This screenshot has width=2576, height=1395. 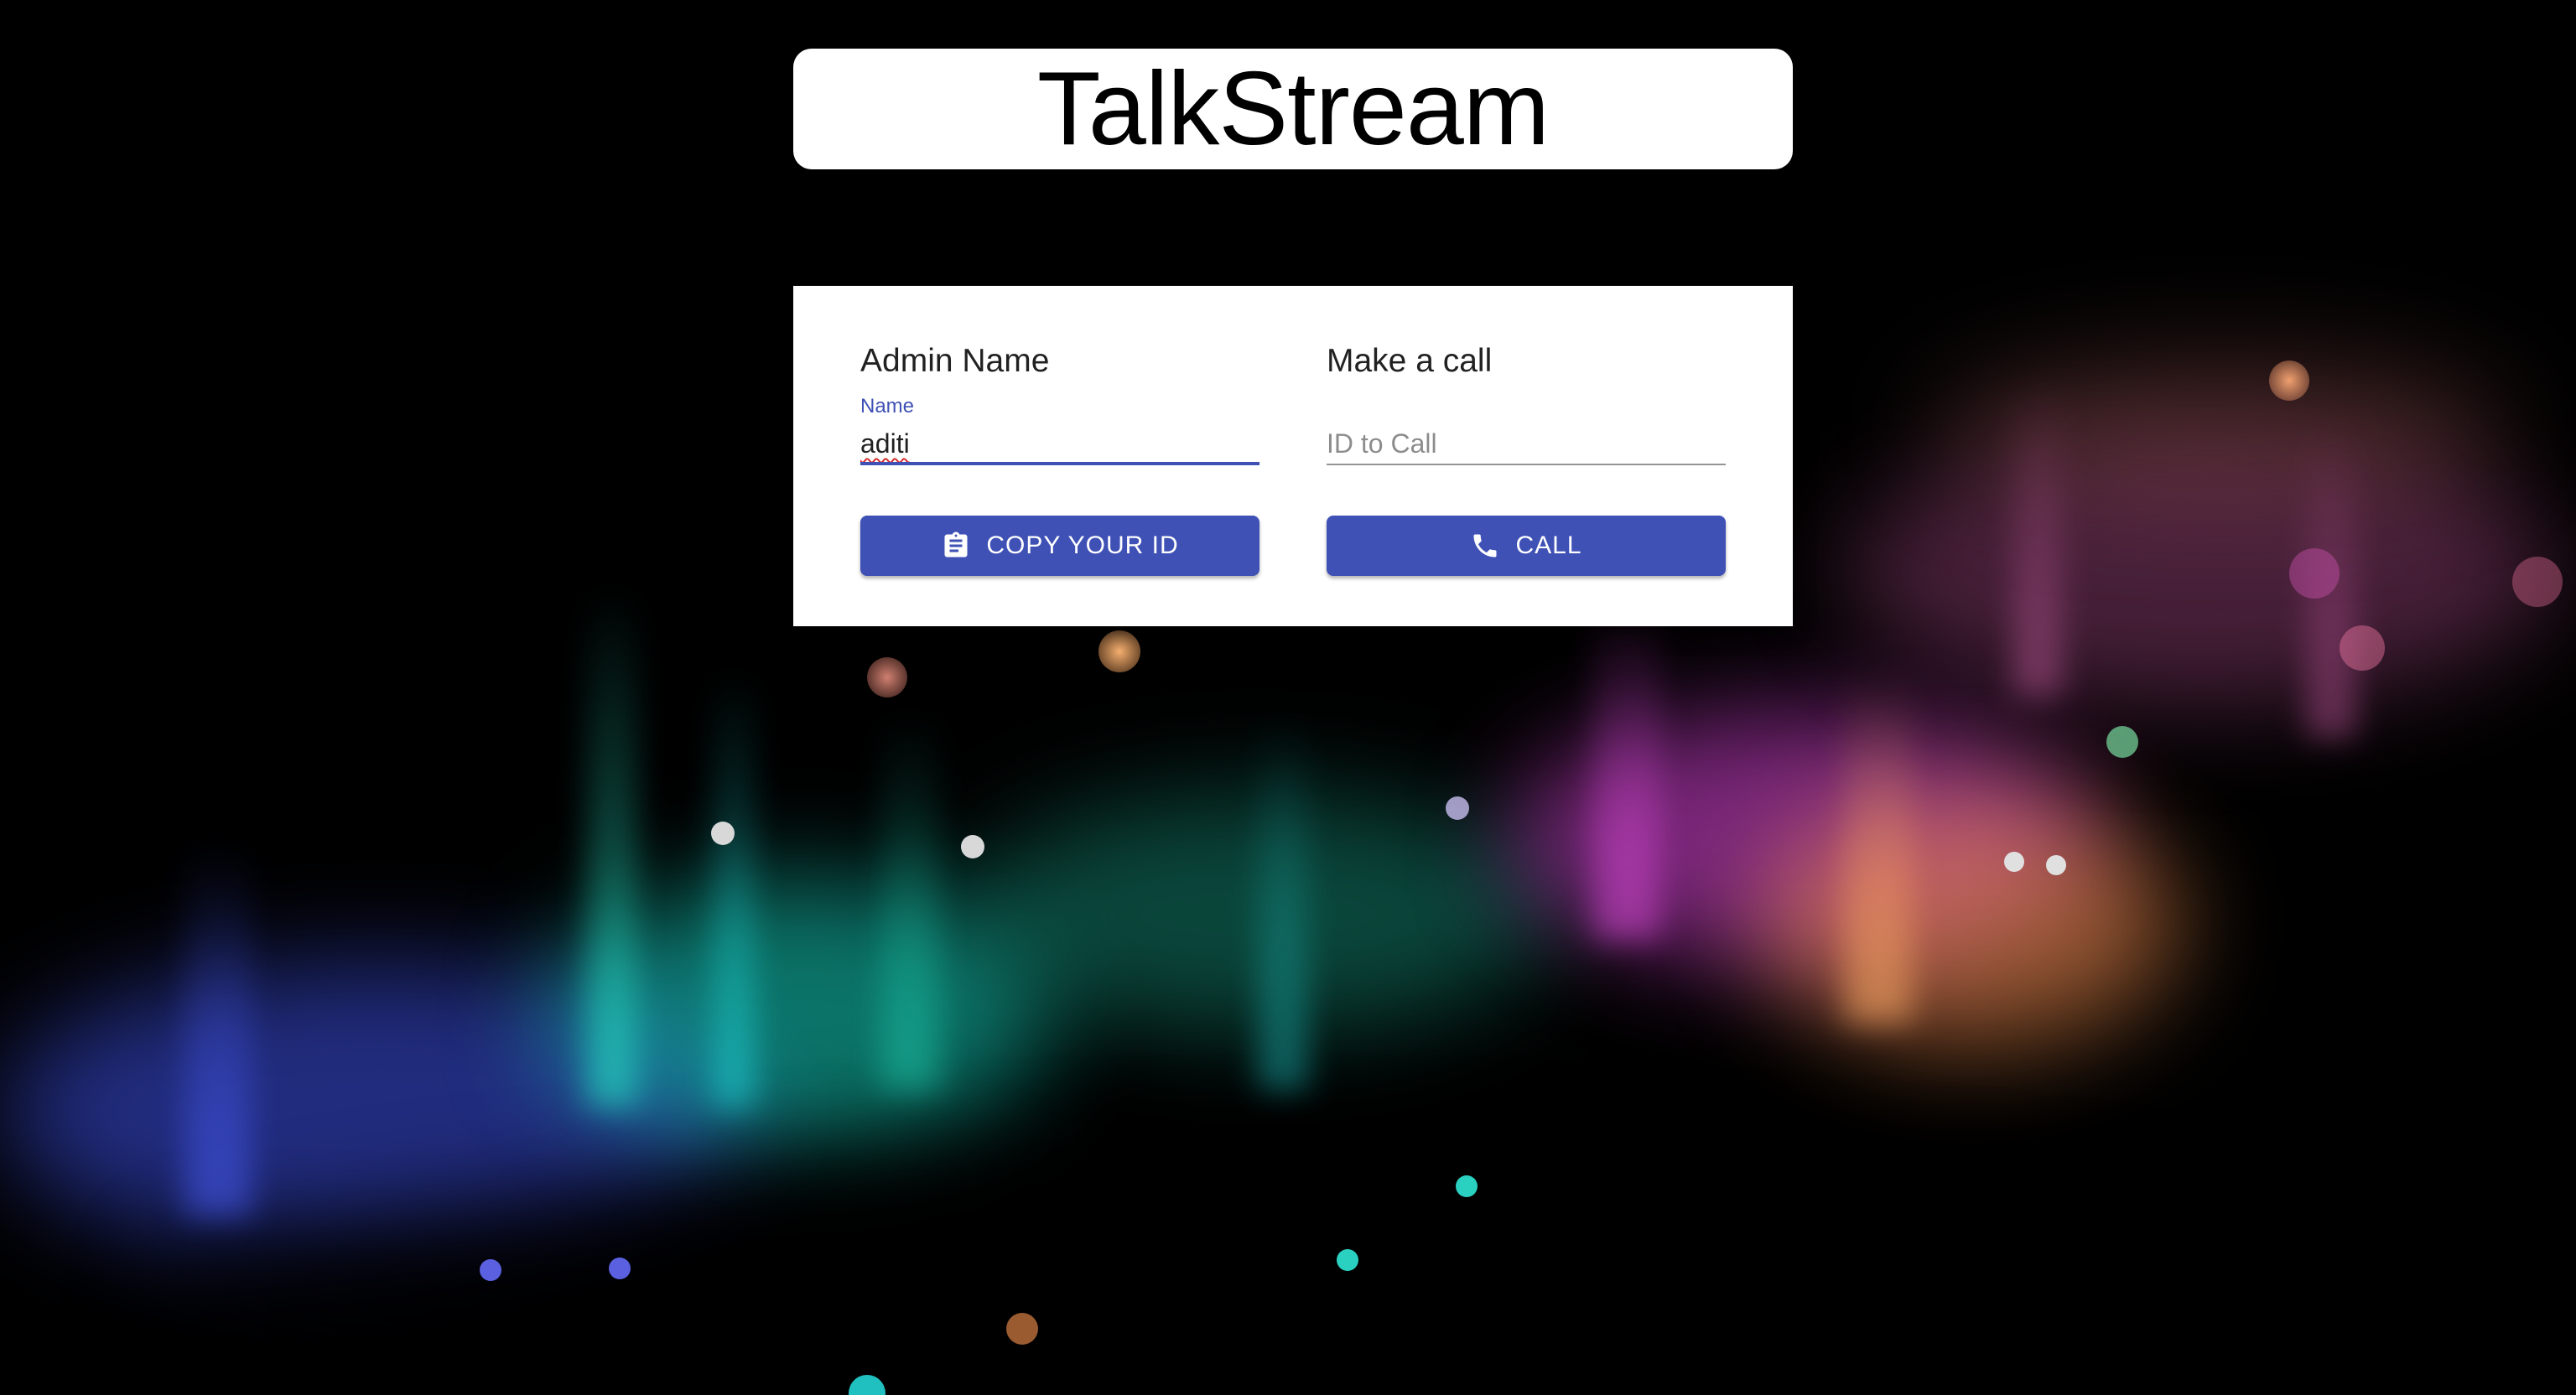 I want to click on name-field-underline, so click(x=1059, y=463).